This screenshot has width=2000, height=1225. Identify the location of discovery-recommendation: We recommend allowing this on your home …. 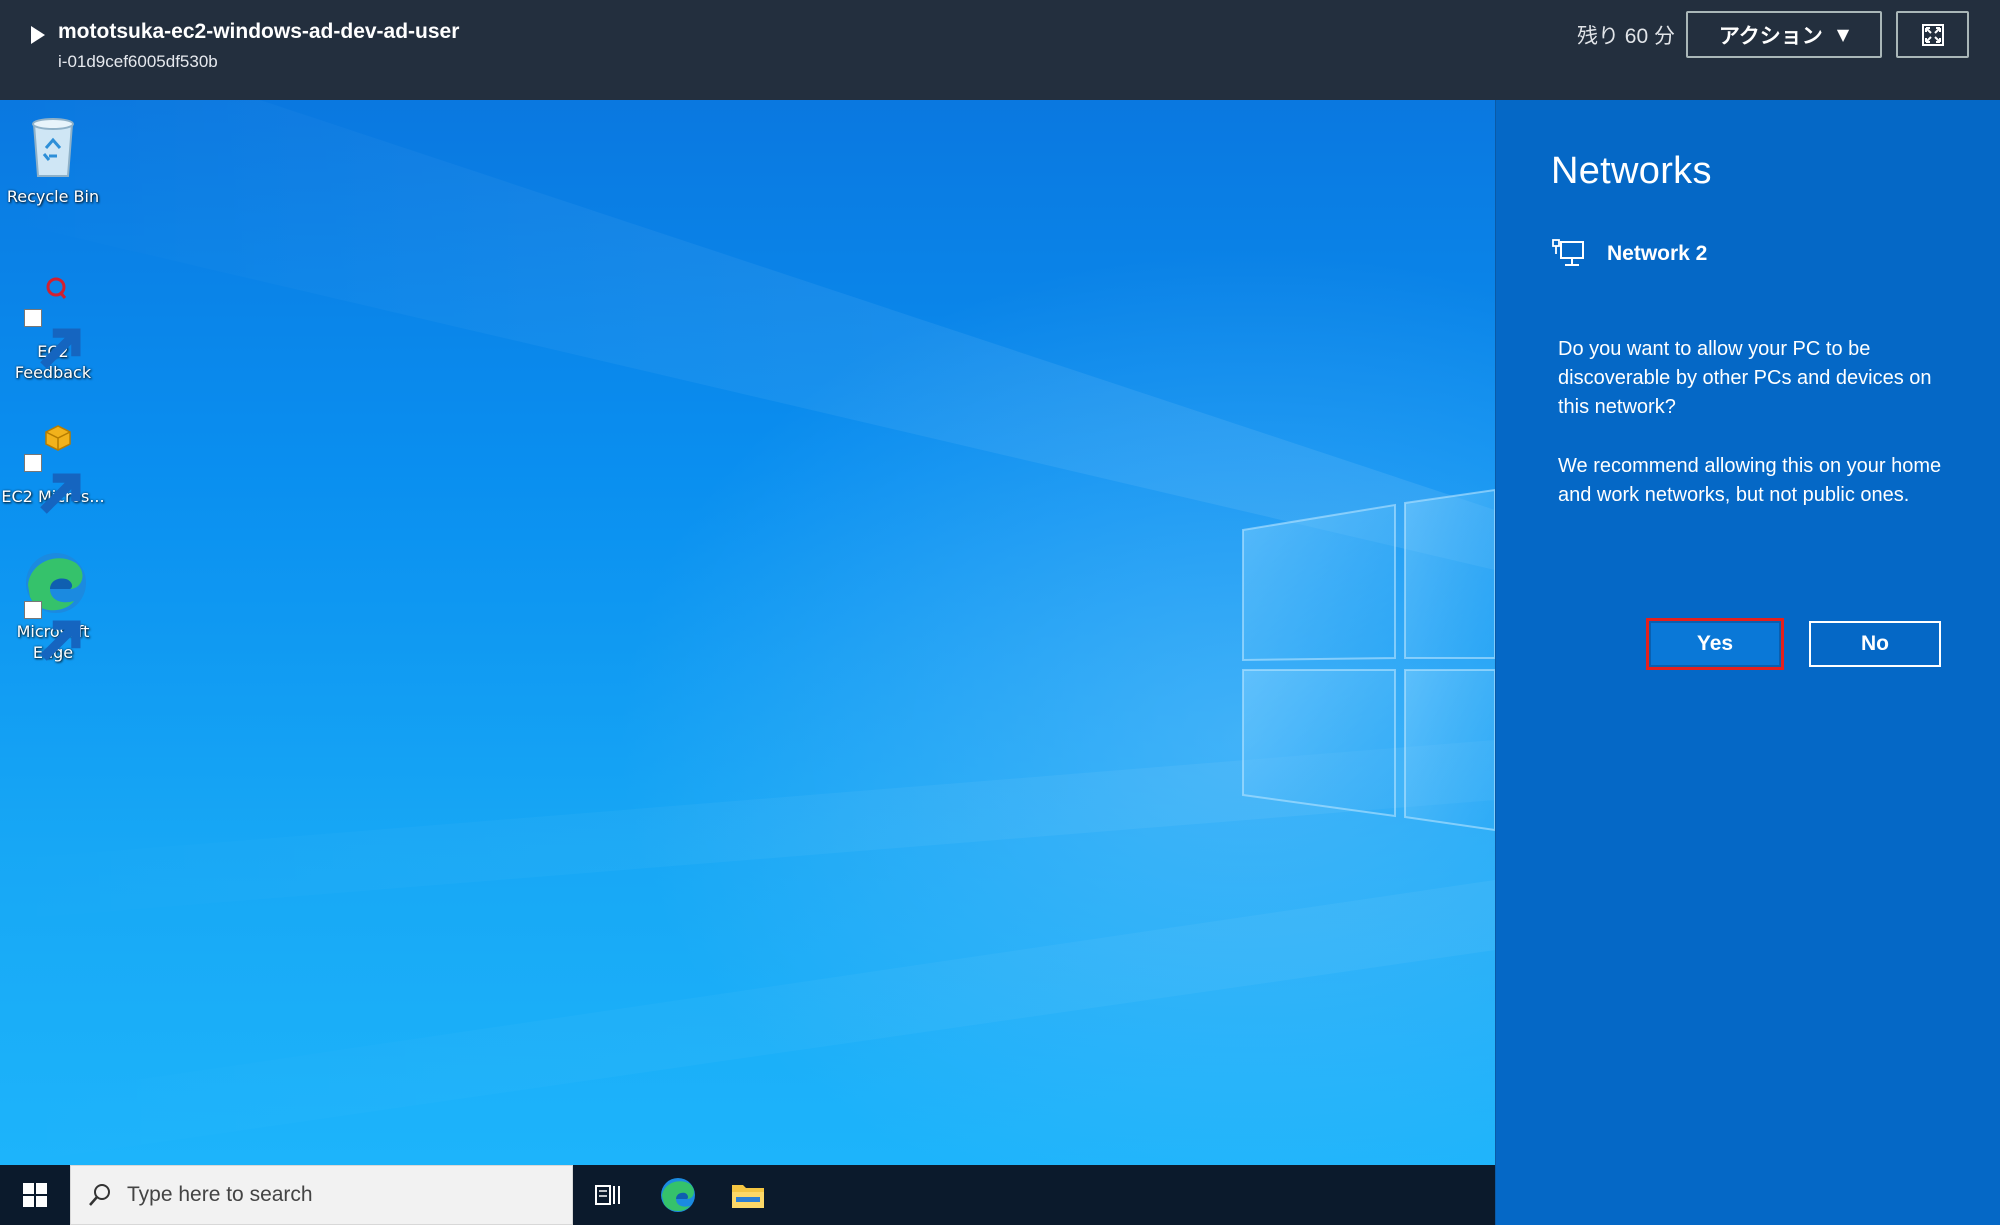
(1750, 480).